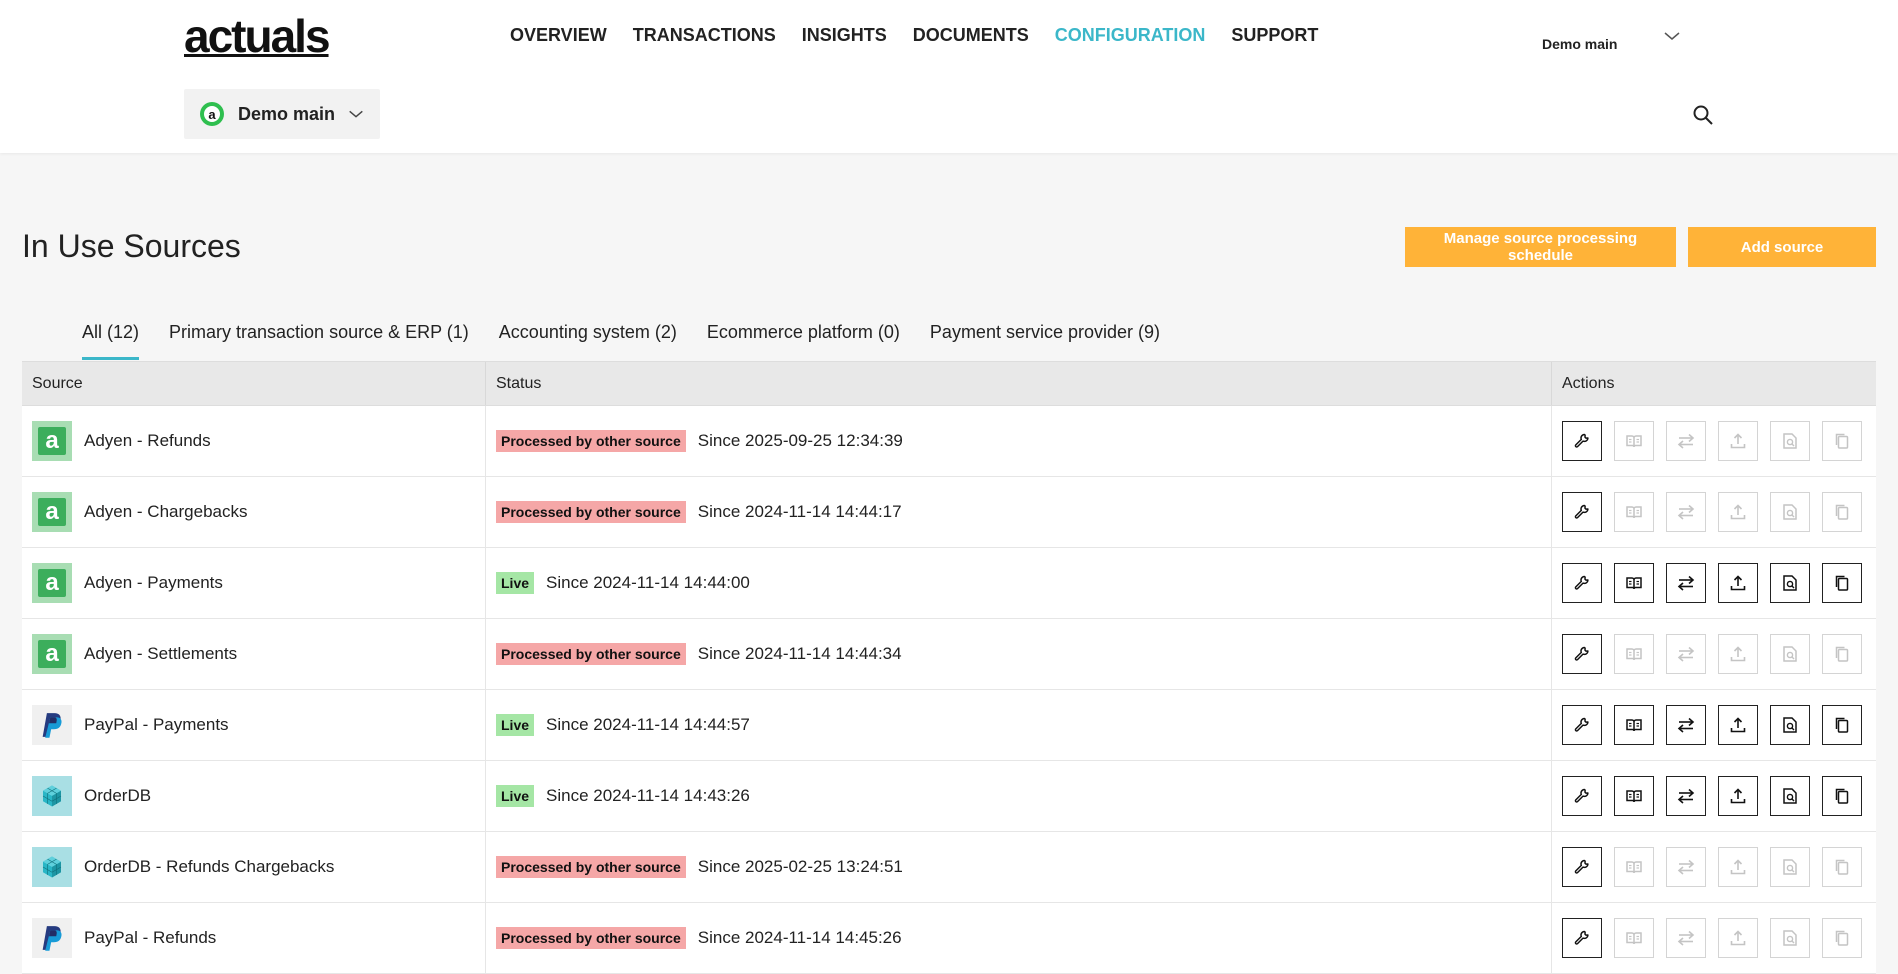 This screenshot has height=974, width=1898. What do you see at coordinates (1782, 247) in the screenshot?
I see `add-source-button: Add source` at bounding box center [1782, 247].